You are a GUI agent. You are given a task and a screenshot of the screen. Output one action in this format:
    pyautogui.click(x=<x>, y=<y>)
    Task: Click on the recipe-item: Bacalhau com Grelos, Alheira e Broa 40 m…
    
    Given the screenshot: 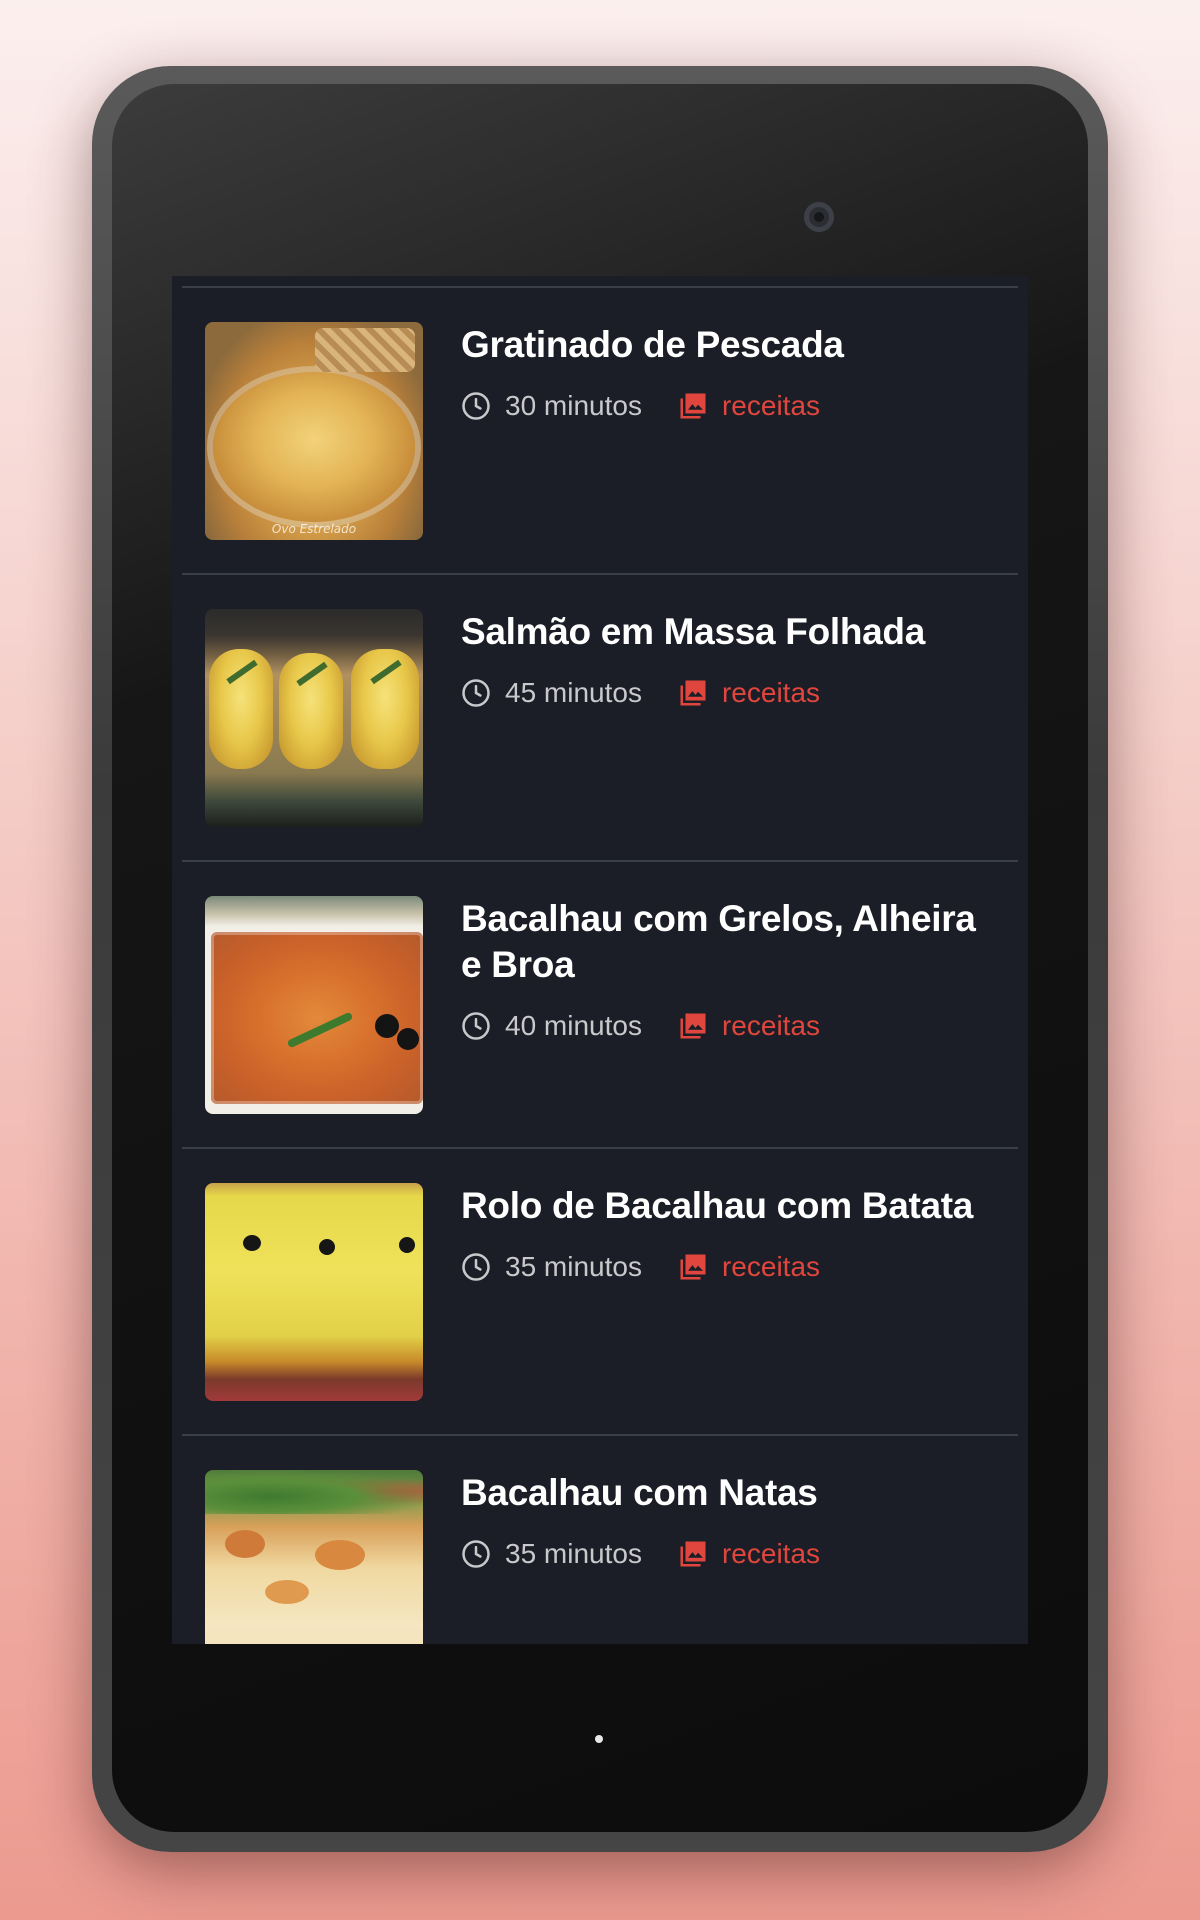 What is the action you would take?
    pyautogui.click(x=600, y=1004)
    